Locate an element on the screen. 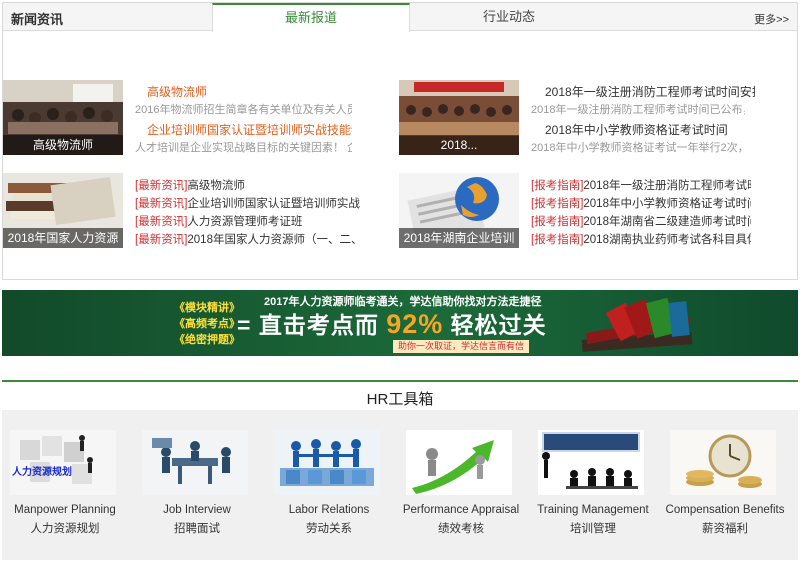 The width and height of the screenshot is (800, 580). banner-feature-list: 《模块精讲》 《高频考点》 《绝密押题》 is located at coordinates (207, 324).